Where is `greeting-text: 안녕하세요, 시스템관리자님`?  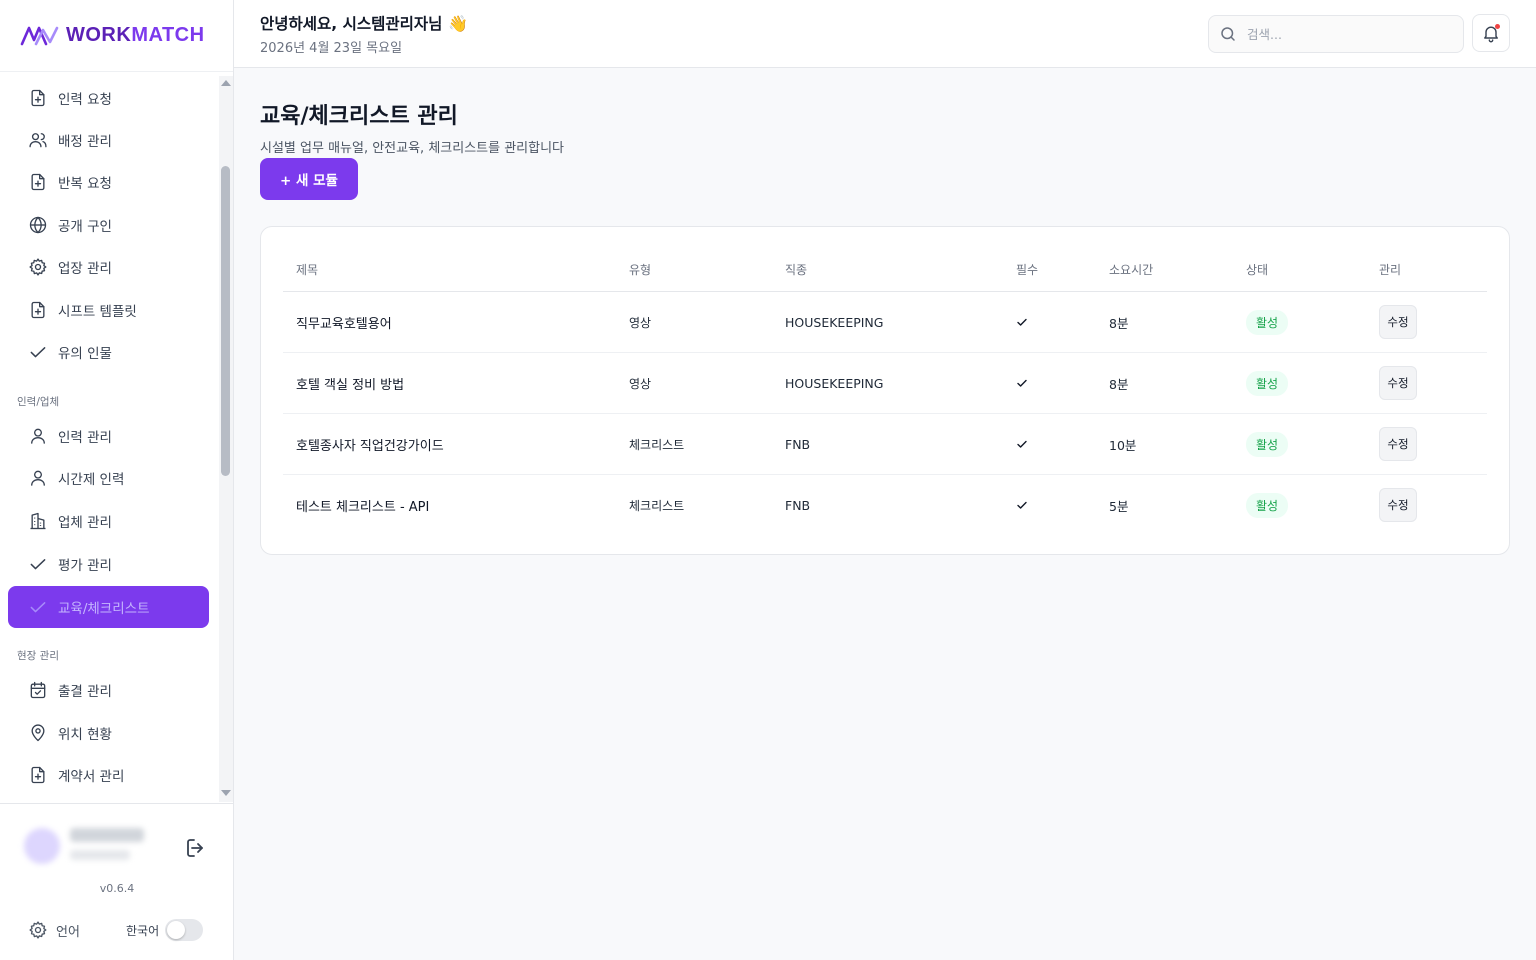
greeting-text: 안녕하세요, 시스템관리자님 is located at coordinates (351, 24).